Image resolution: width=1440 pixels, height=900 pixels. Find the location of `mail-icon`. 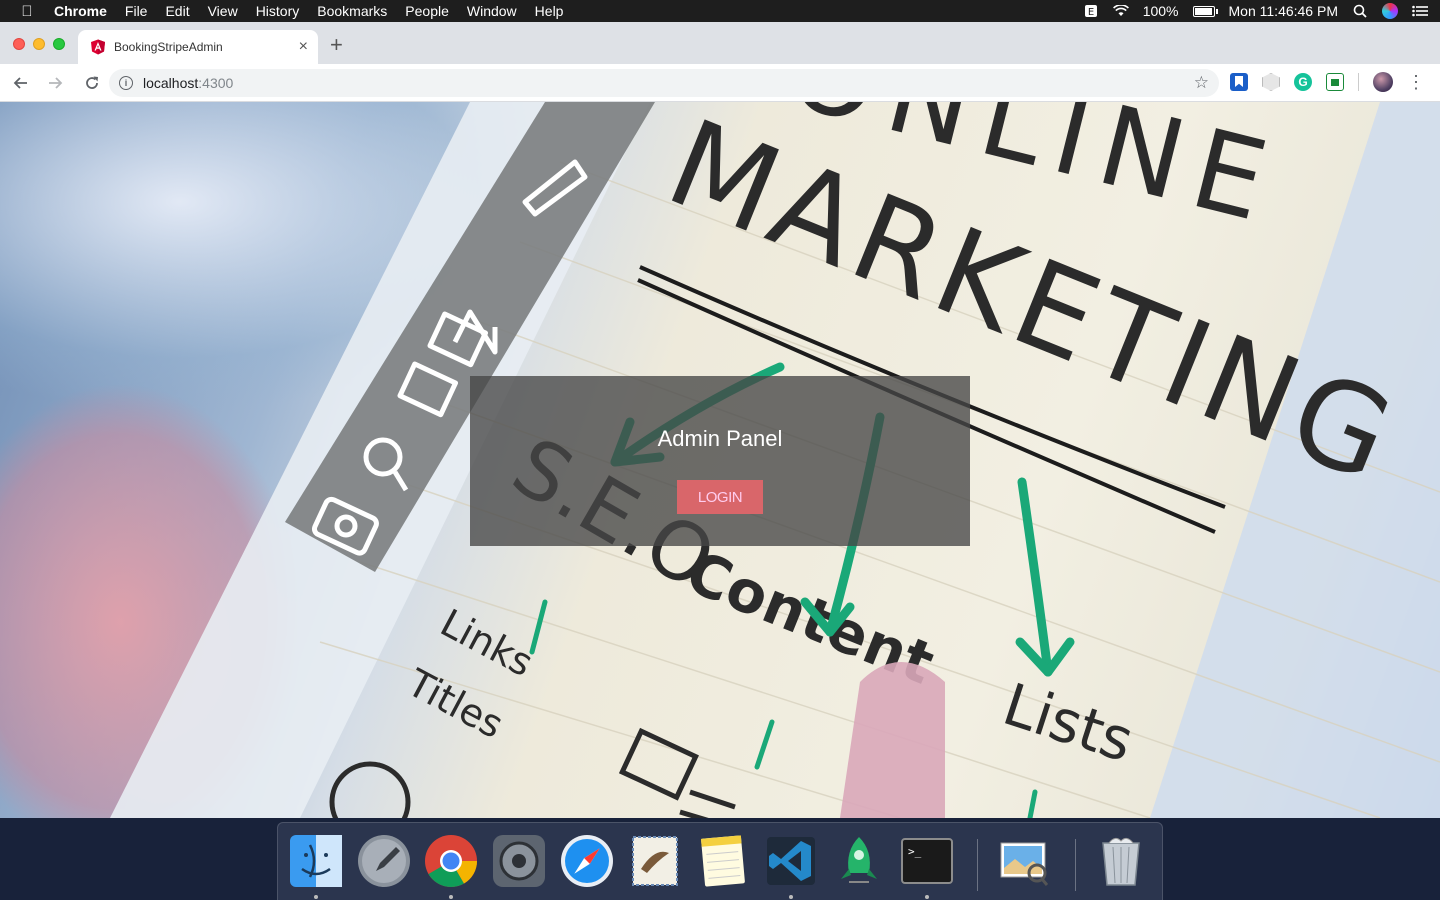

mail-icon is located at coordinates (655, 861).